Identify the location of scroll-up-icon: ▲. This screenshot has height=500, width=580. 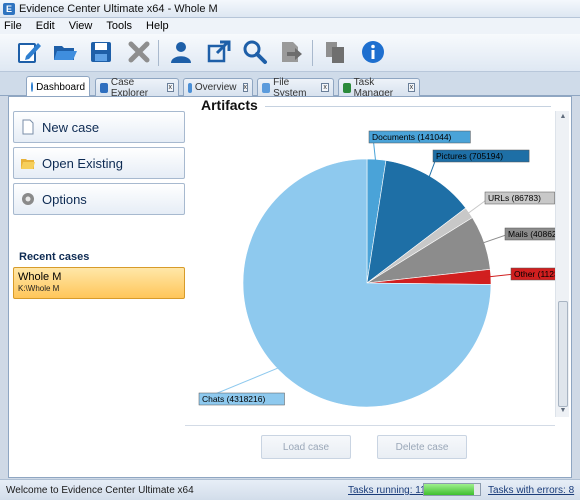
(563, 117).